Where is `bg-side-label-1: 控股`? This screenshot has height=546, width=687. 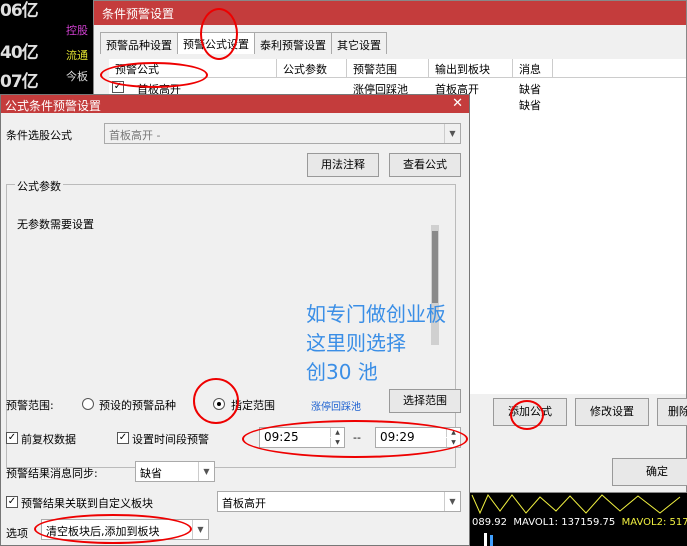 bg-side-label-1: 控股 is located at coordinates (77, 30).